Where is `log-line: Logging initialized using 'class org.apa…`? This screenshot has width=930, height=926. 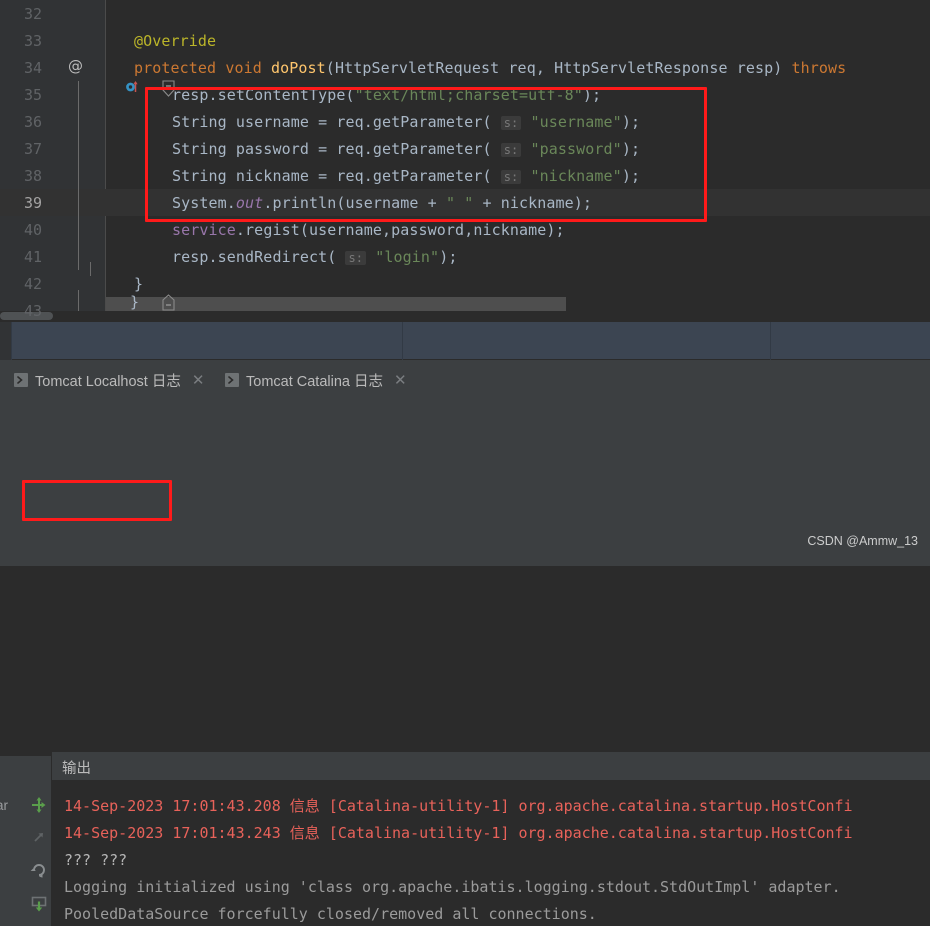
log-line: Logging initialized using 'class org.apa… is located at coordinates (452, 887).